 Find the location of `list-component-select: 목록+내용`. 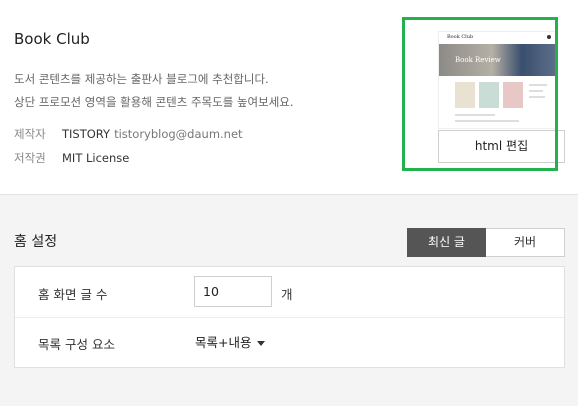

list-component-select: 목록+내용 is located at coordinates (230, 341).